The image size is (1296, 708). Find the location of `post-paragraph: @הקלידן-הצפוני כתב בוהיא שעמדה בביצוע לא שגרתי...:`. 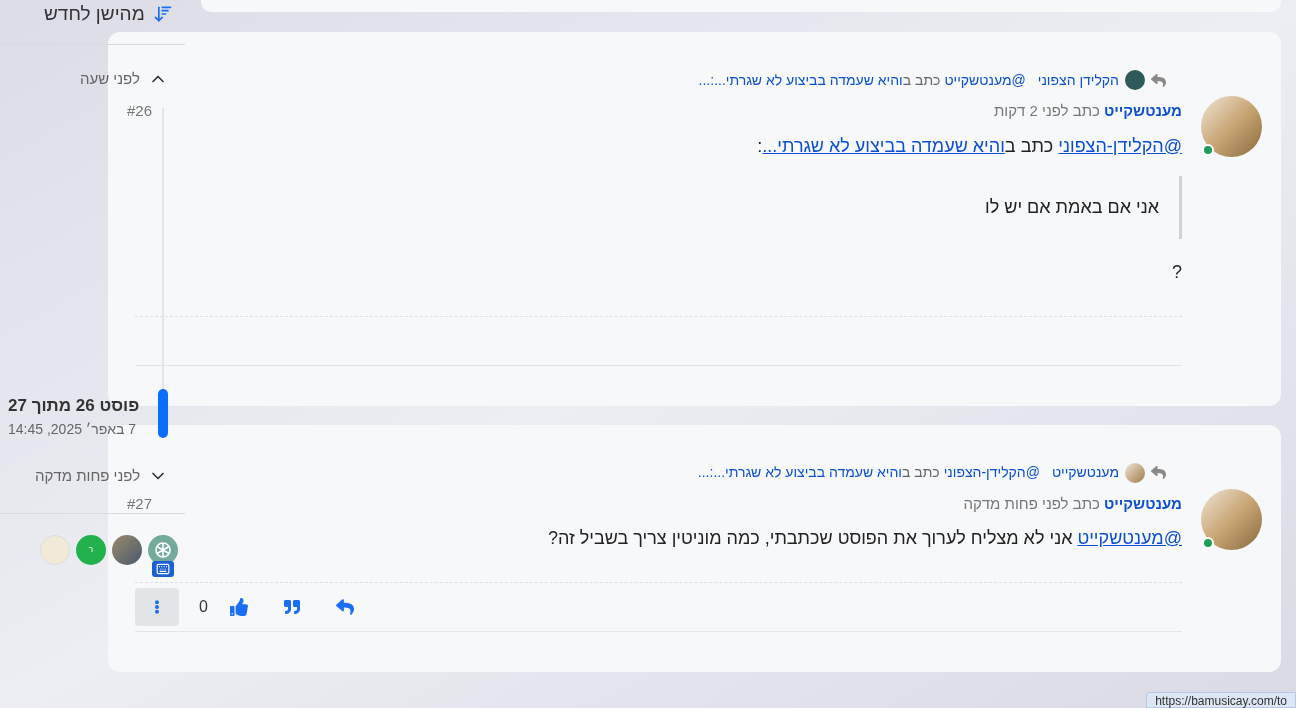

post-paragraph: @הקלידן-הצפוני כתב בוהיא שעמדה בביצוע לא שגרתי...: is located at coordinates (969, 146).